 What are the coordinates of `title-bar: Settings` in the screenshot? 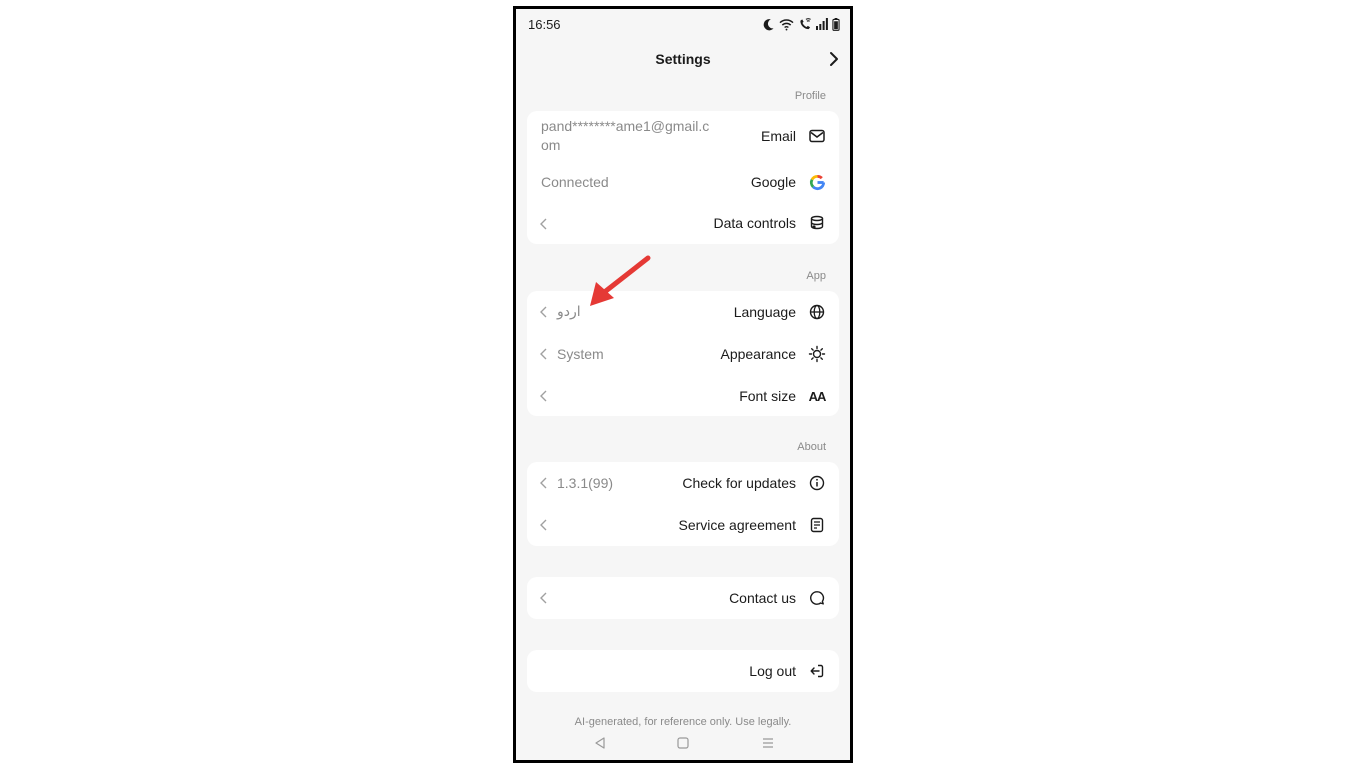 It's located at (683, 60).